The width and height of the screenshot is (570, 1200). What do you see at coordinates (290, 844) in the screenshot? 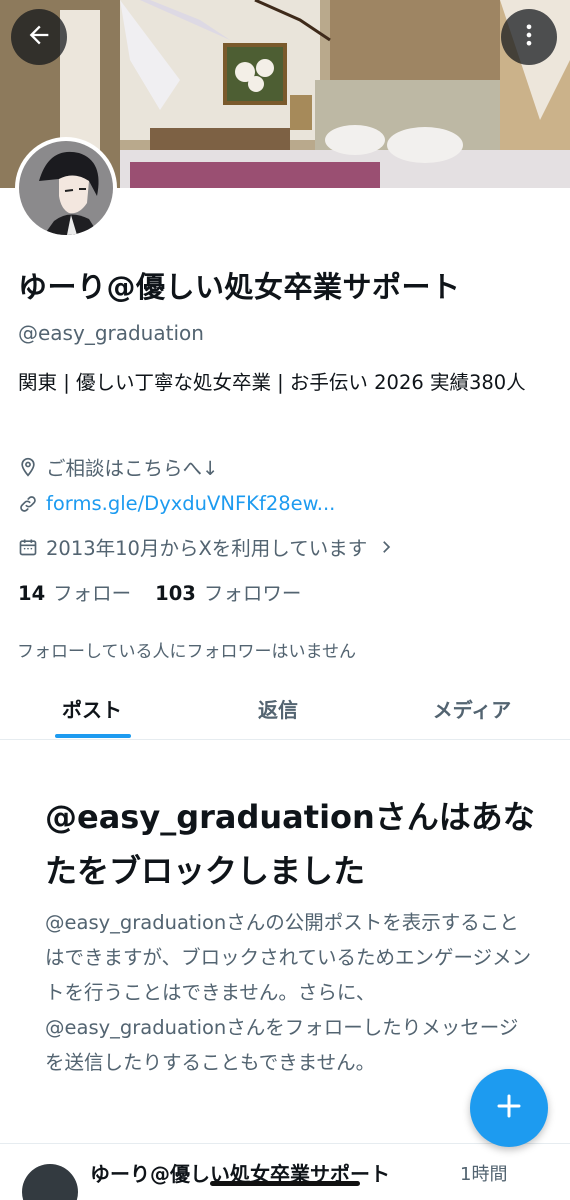
I see `blocked-title: @easy_graduationさんはあなたをブロックしました` at bounding box center [290, 844].